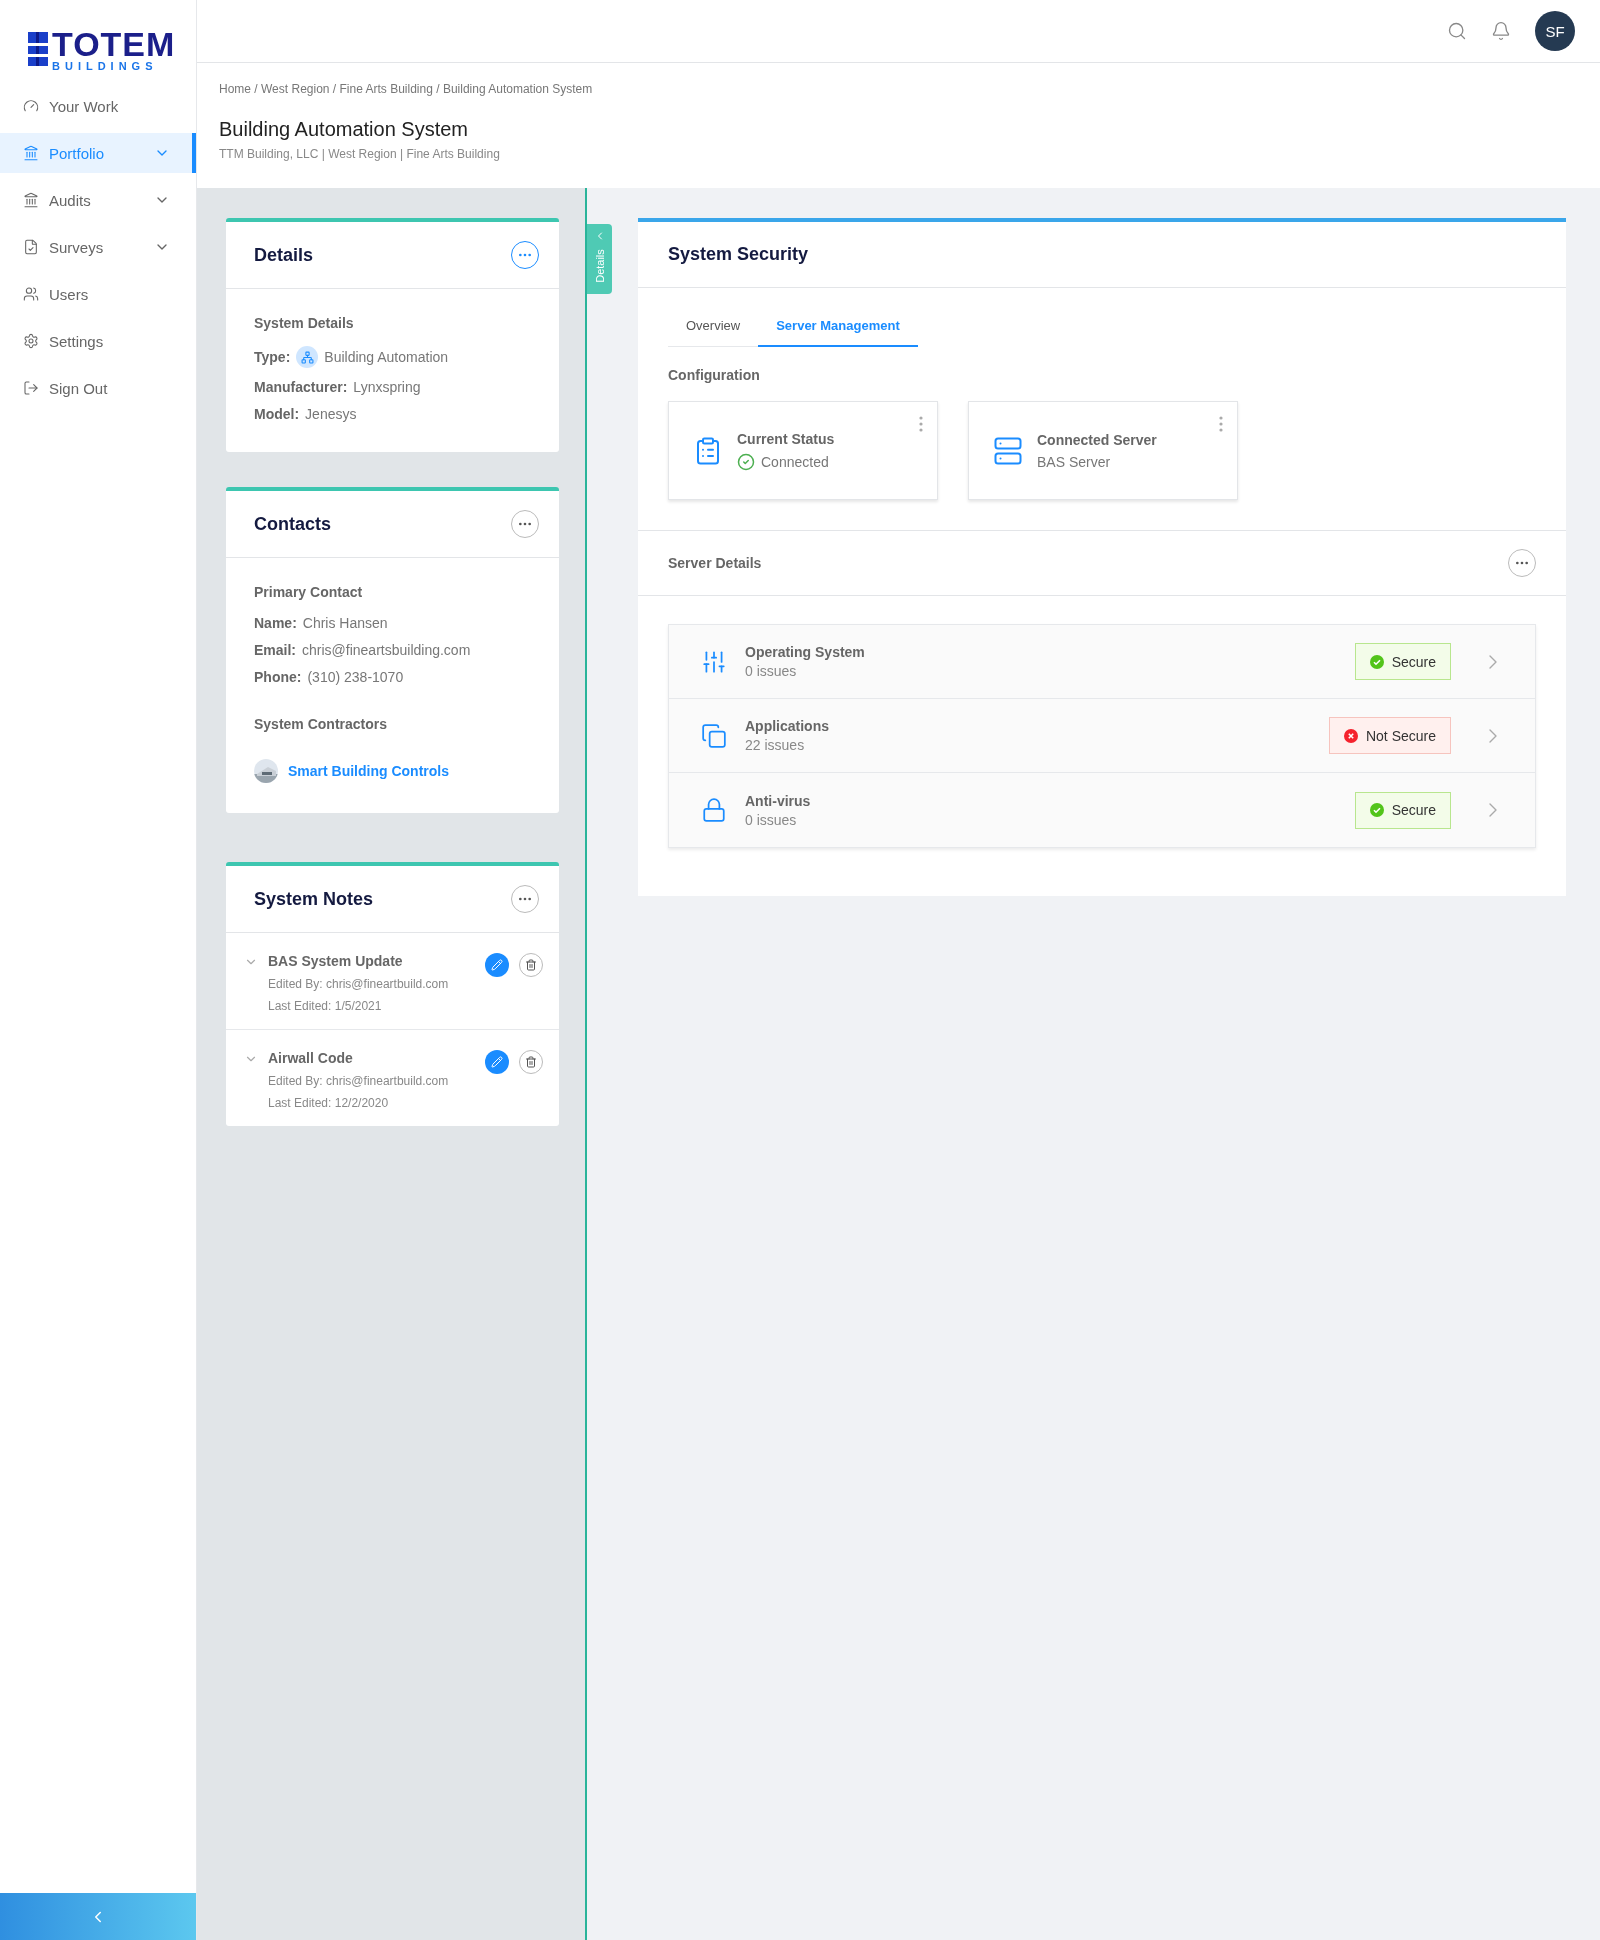 This screenshot has height=1940, width=1600. Describe the element at coordinates (31, 388) in the screenshot. I see `sign-out-icon` at that location.